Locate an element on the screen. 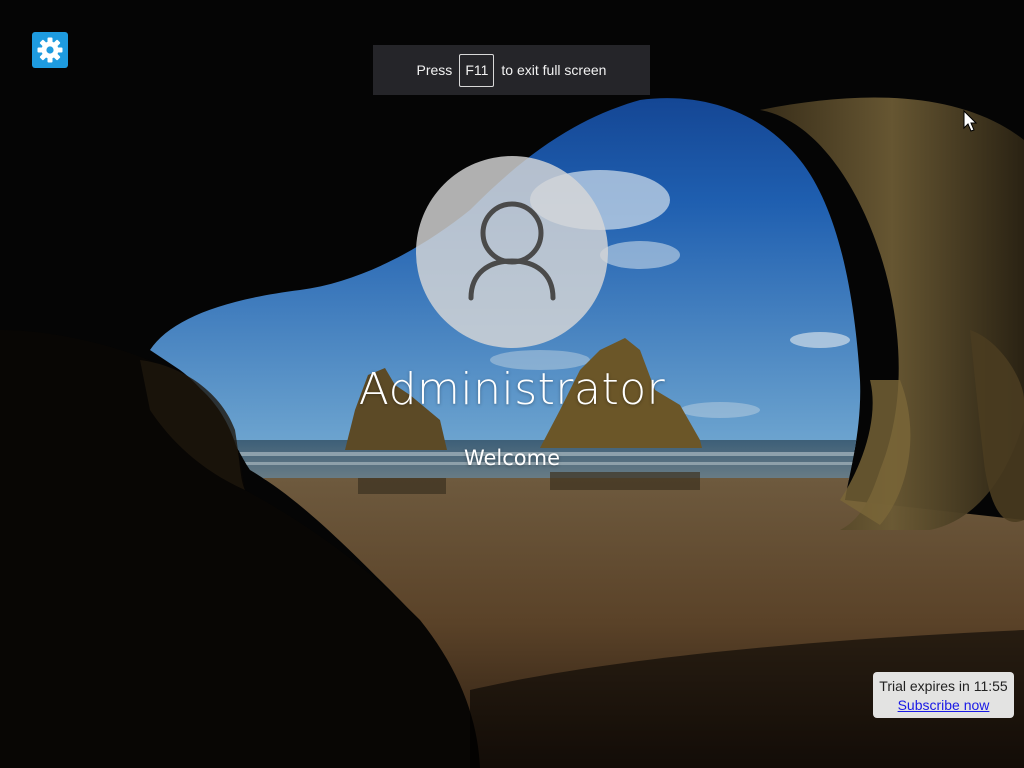 Image resolution: width=1024 pixels, height=768 pixels. trial-notice: Trial expires in 11:55 Subscribe now is located at coordinates (943, 695).